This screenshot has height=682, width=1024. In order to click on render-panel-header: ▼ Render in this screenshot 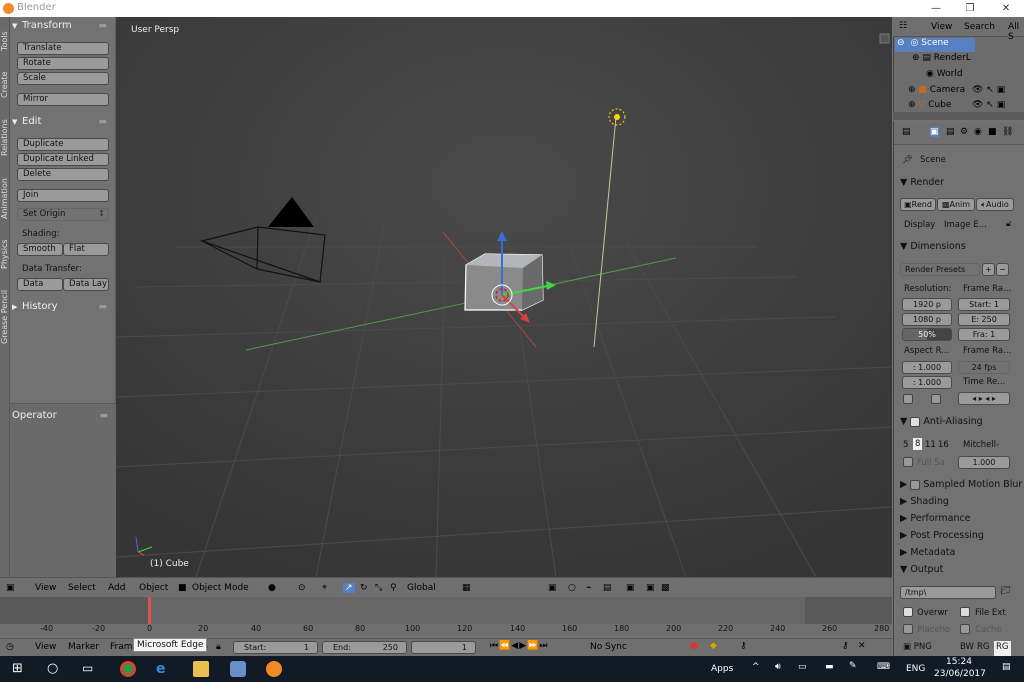, I will do `click(922, 182)`.